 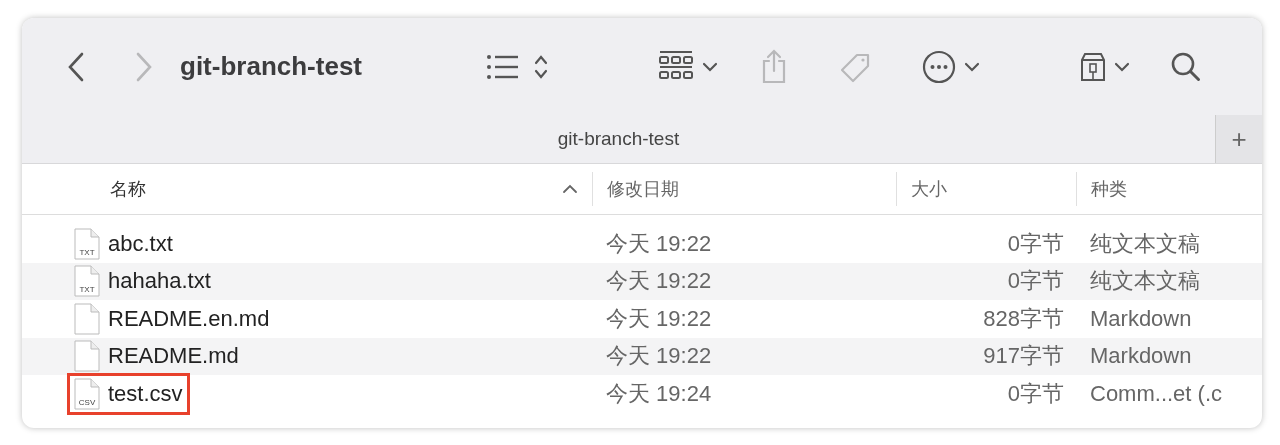 I want to click on file-row: README.en.md 今天 19:22 828字节 Markdown, so click(x=642, y=319).